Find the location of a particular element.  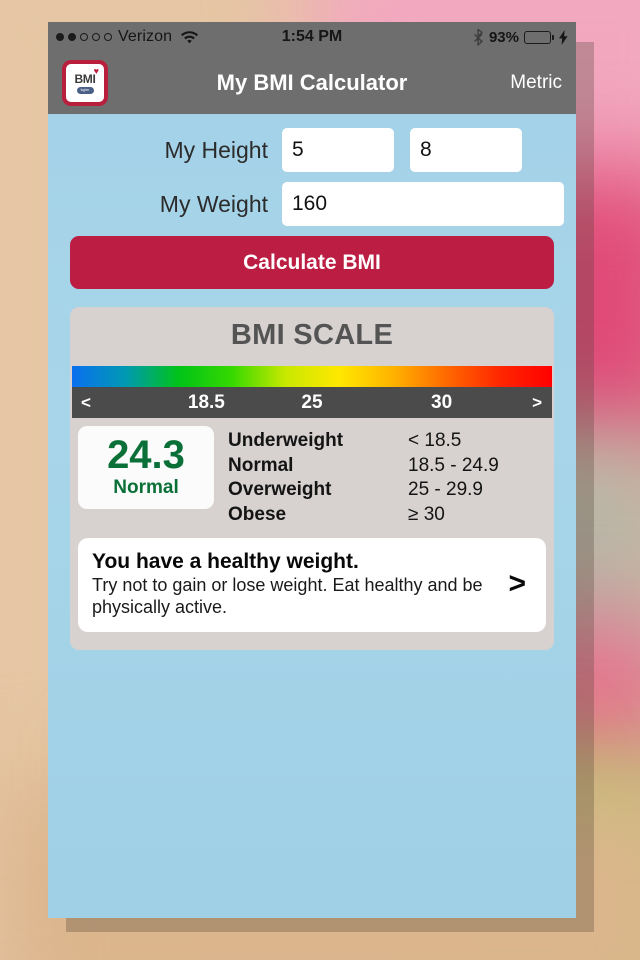

app-icon-badge-label: kg/m is located at coordinates (85, 89).